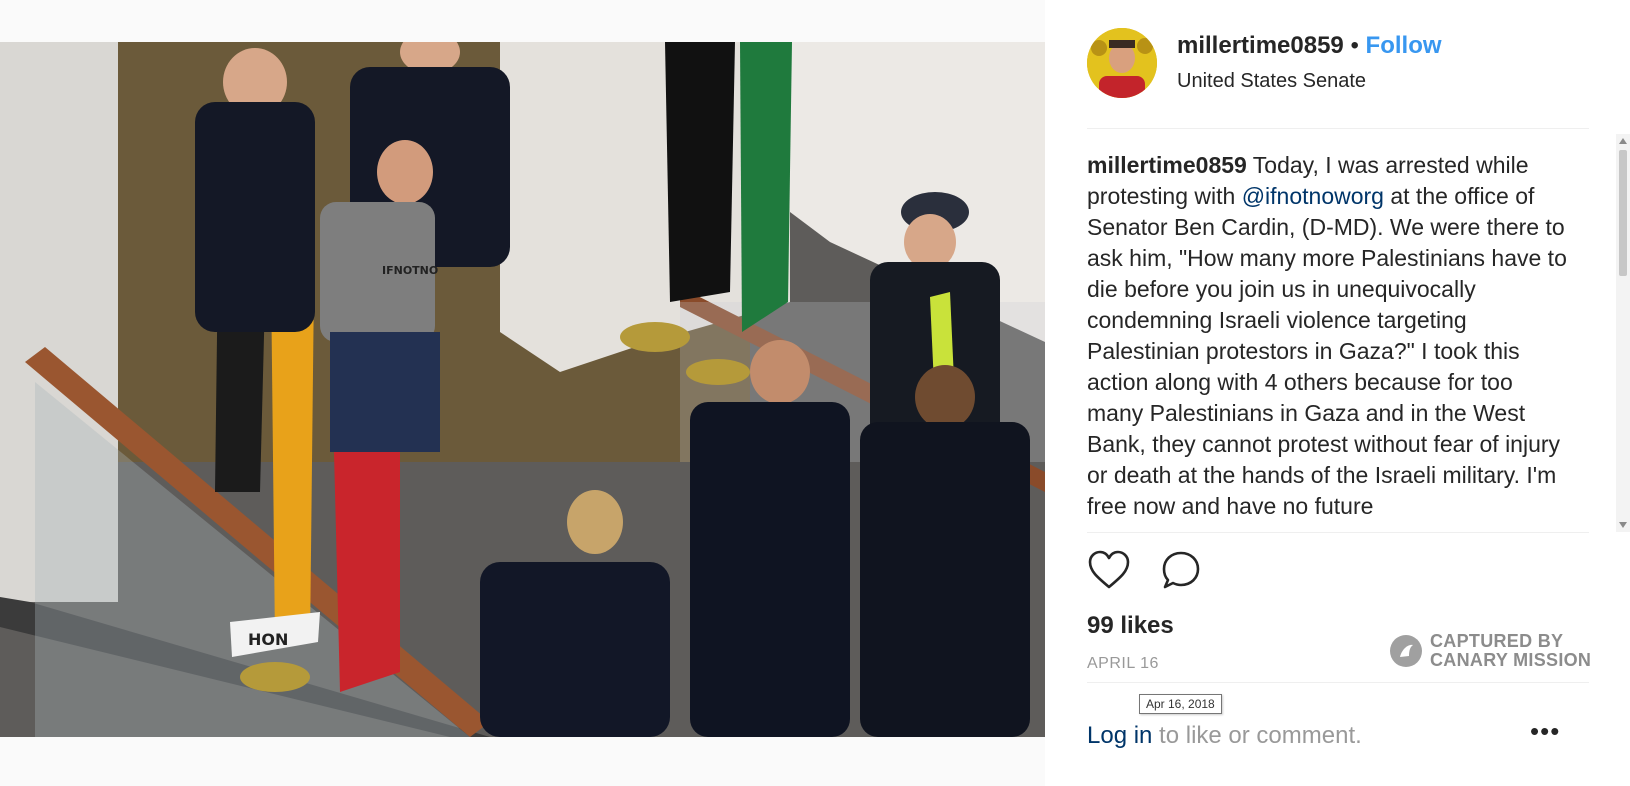 Image resolution: width=1630 pixels, height=786 pixels. What do you see at coordinates (1623, 333) in the screenshot?
I see `caption-scrollbar` at bounding box center [1623, 333].